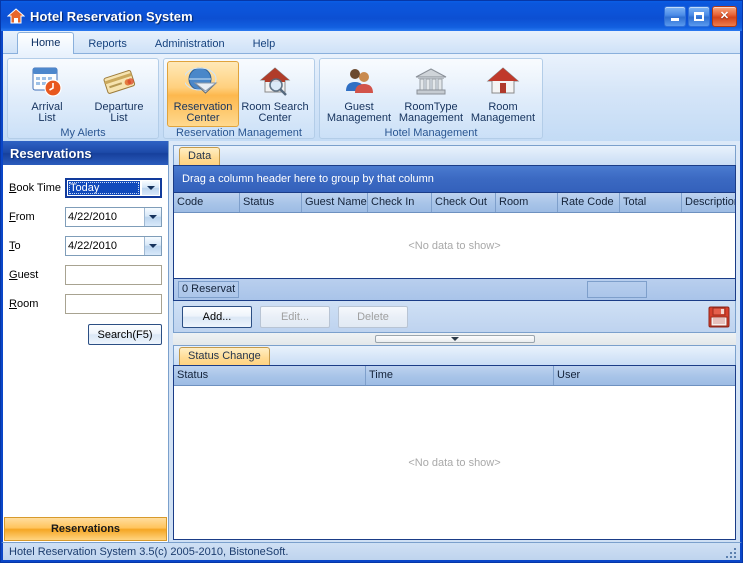 The image size is (743, 563). I want to click on room-label: Room, so click(24, 303).